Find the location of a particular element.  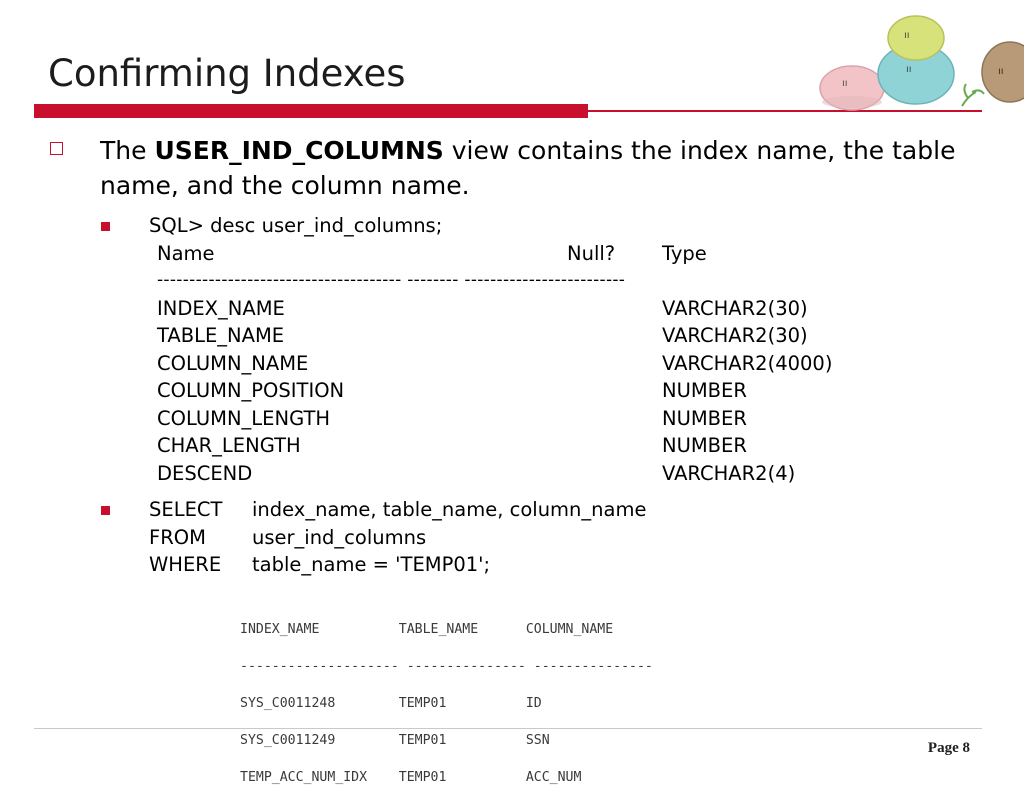

bullet-bold-view-name: USER_IND_COLUMNS is located at coordinates (299, 150).